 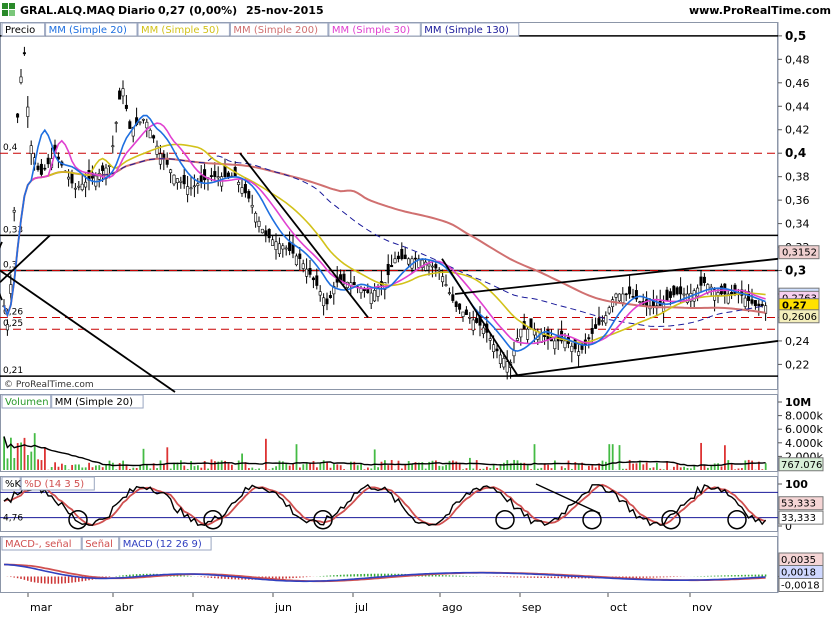 What do you see at coordinates (799, 317) in the screenshot?
I see `price-badge-label: 0,2606` at bounding box center [799, 317].